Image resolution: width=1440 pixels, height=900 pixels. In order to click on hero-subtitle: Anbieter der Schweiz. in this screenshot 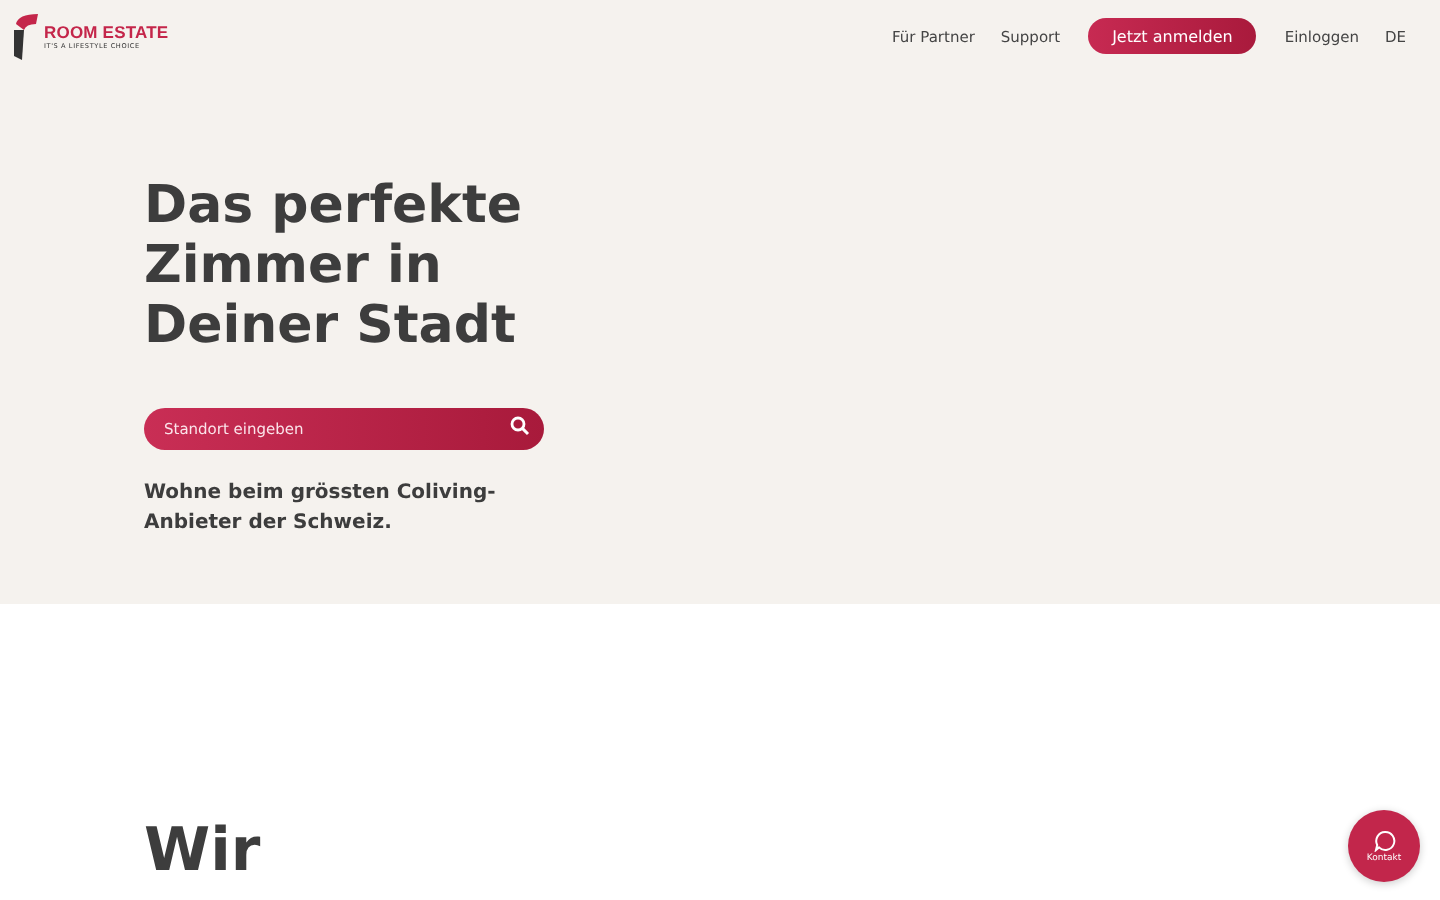, I will do `click(269, 524)`.